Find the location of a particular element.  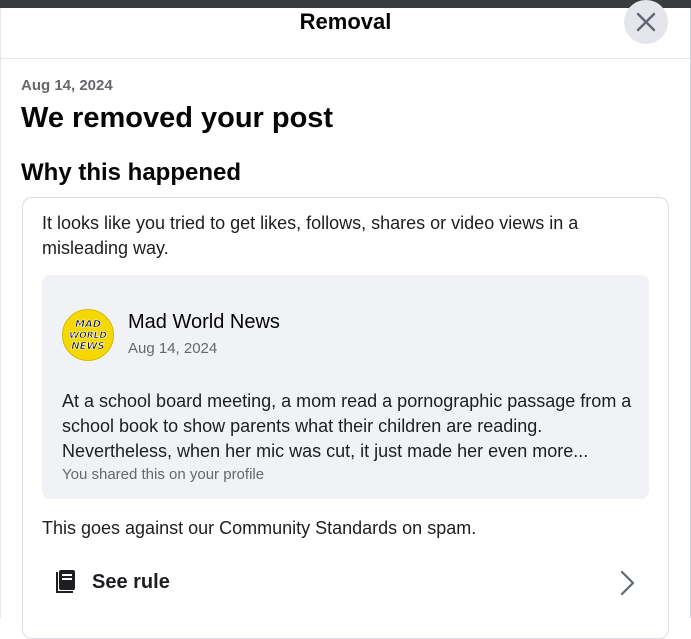

dialog-header: Removal is located at coordinates (345, 29).